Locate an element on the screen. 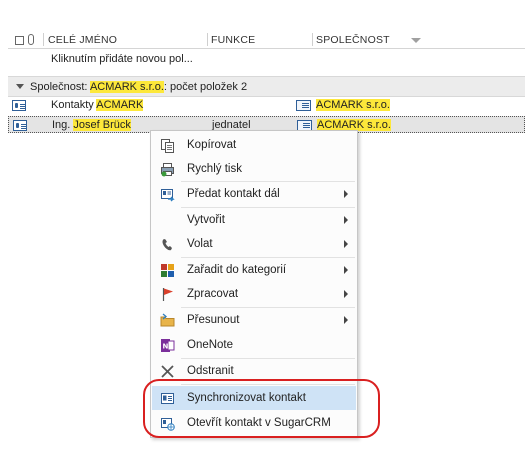  annotation-circle is located at coordinates (261, 408).